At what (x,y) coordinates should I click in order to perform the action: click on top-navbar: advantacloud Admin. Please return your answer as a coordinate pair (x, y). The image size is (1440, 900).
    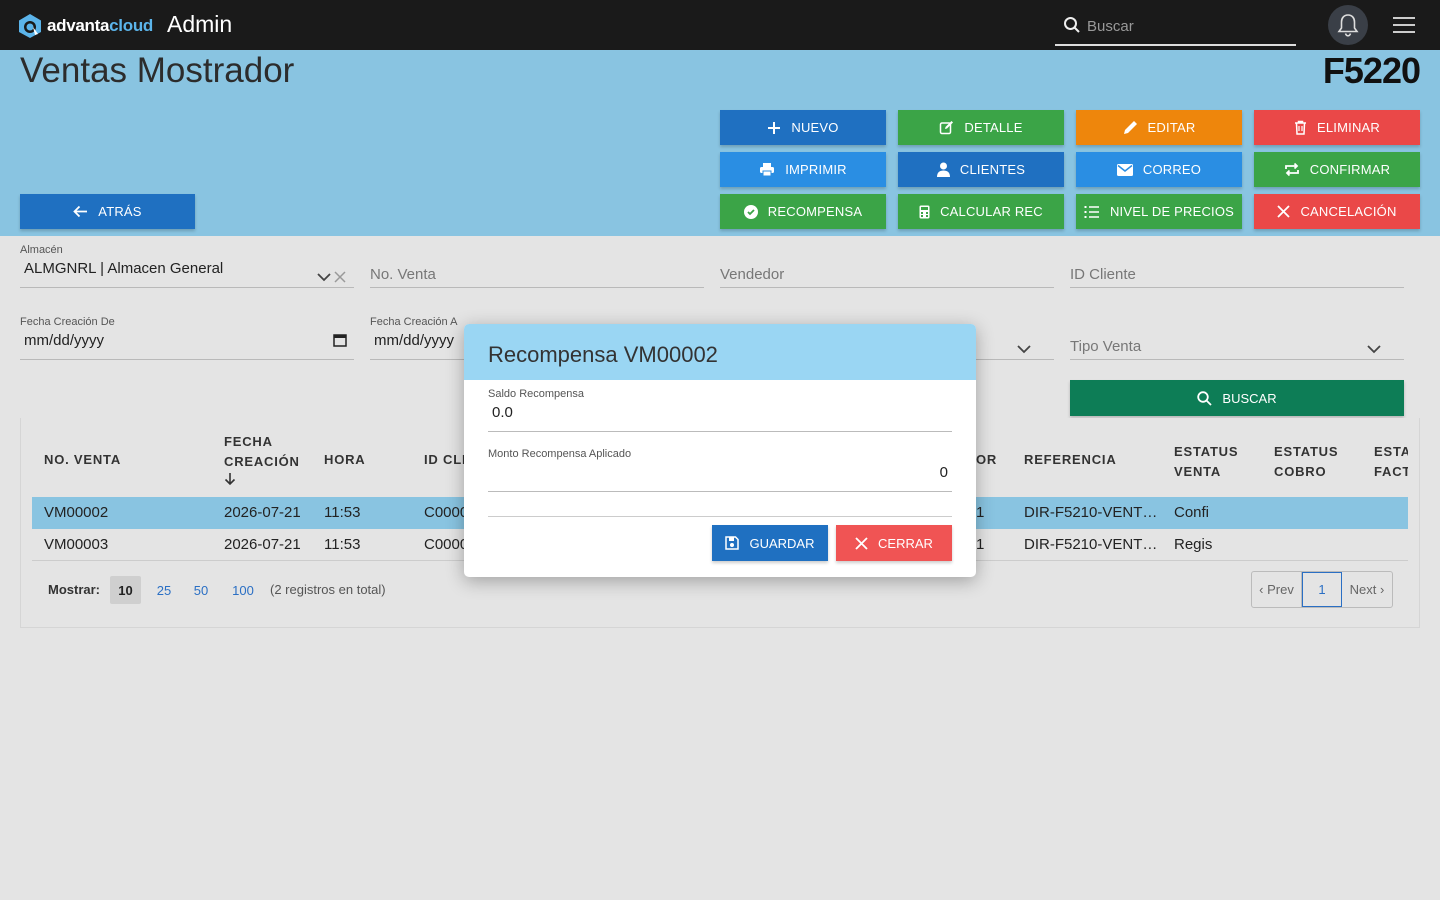
    Looking at the image, I should click on (720, 25).